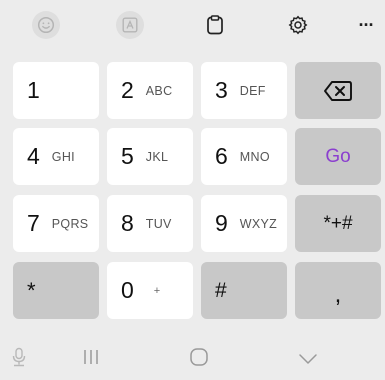 The height and width of the screenshot is (380, 385). I want to click on key-9: 9 WXYZ, so click(244, 223).